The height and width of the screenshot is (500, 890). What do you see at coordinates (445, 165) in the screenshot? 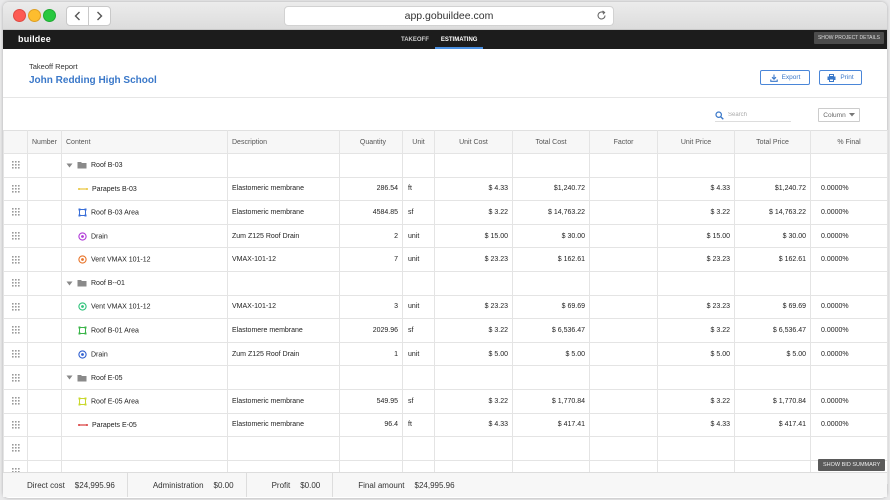
I see `group-row: Roof B-03` at bounding box center [445, 165].